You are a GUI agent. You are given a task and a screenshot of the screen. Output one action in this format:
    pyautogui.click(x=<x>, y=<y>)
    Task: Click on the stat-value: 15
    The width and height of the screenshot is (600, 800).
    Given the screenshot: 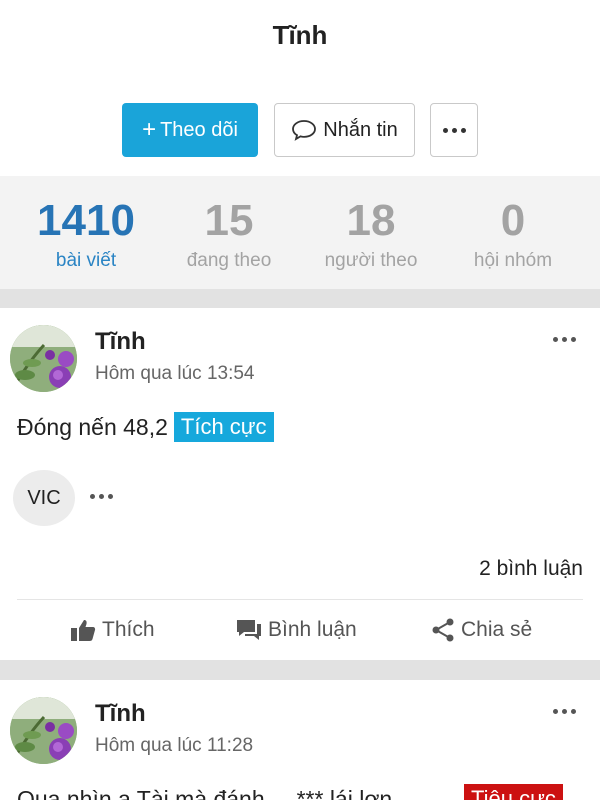 What is the action you would take?
    pyautogui.click(x=229, y=220)
    